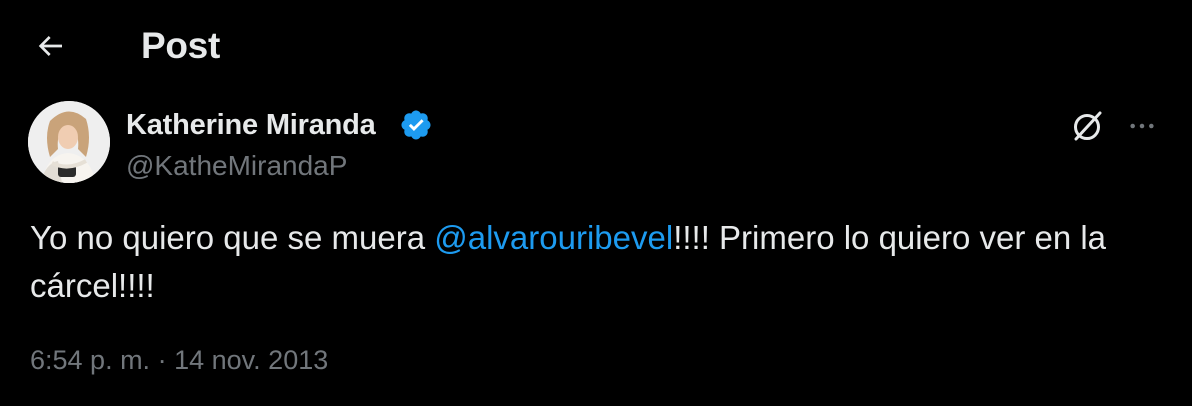  I want to click on profile-photo, so click(69, 142).